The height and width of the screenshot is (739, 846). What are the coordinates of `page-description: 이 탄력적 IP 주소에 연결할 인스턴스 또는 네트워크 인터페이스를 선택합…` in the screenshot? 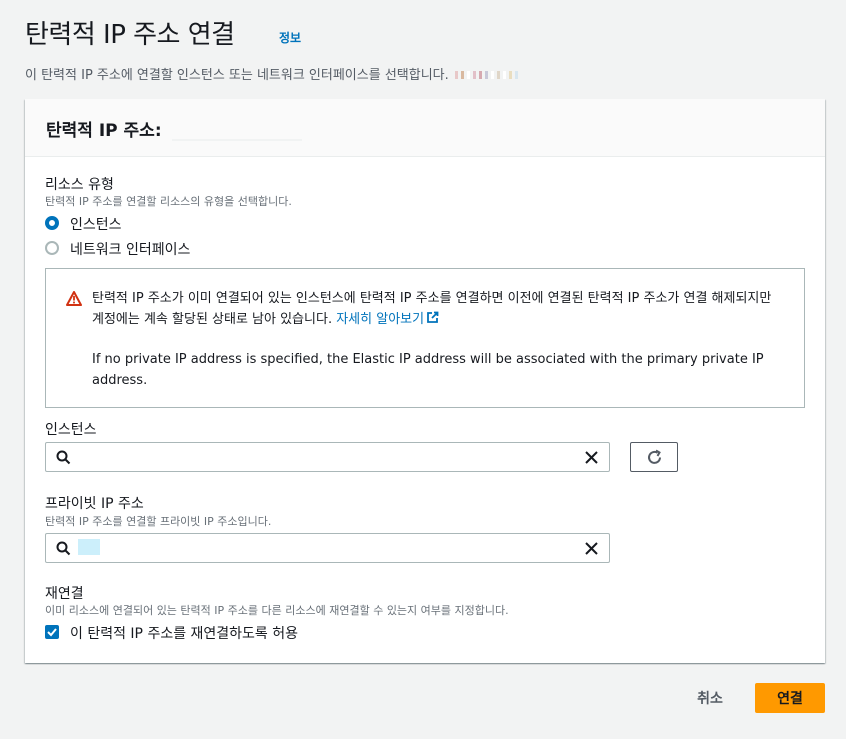 It's located at (273, 73).